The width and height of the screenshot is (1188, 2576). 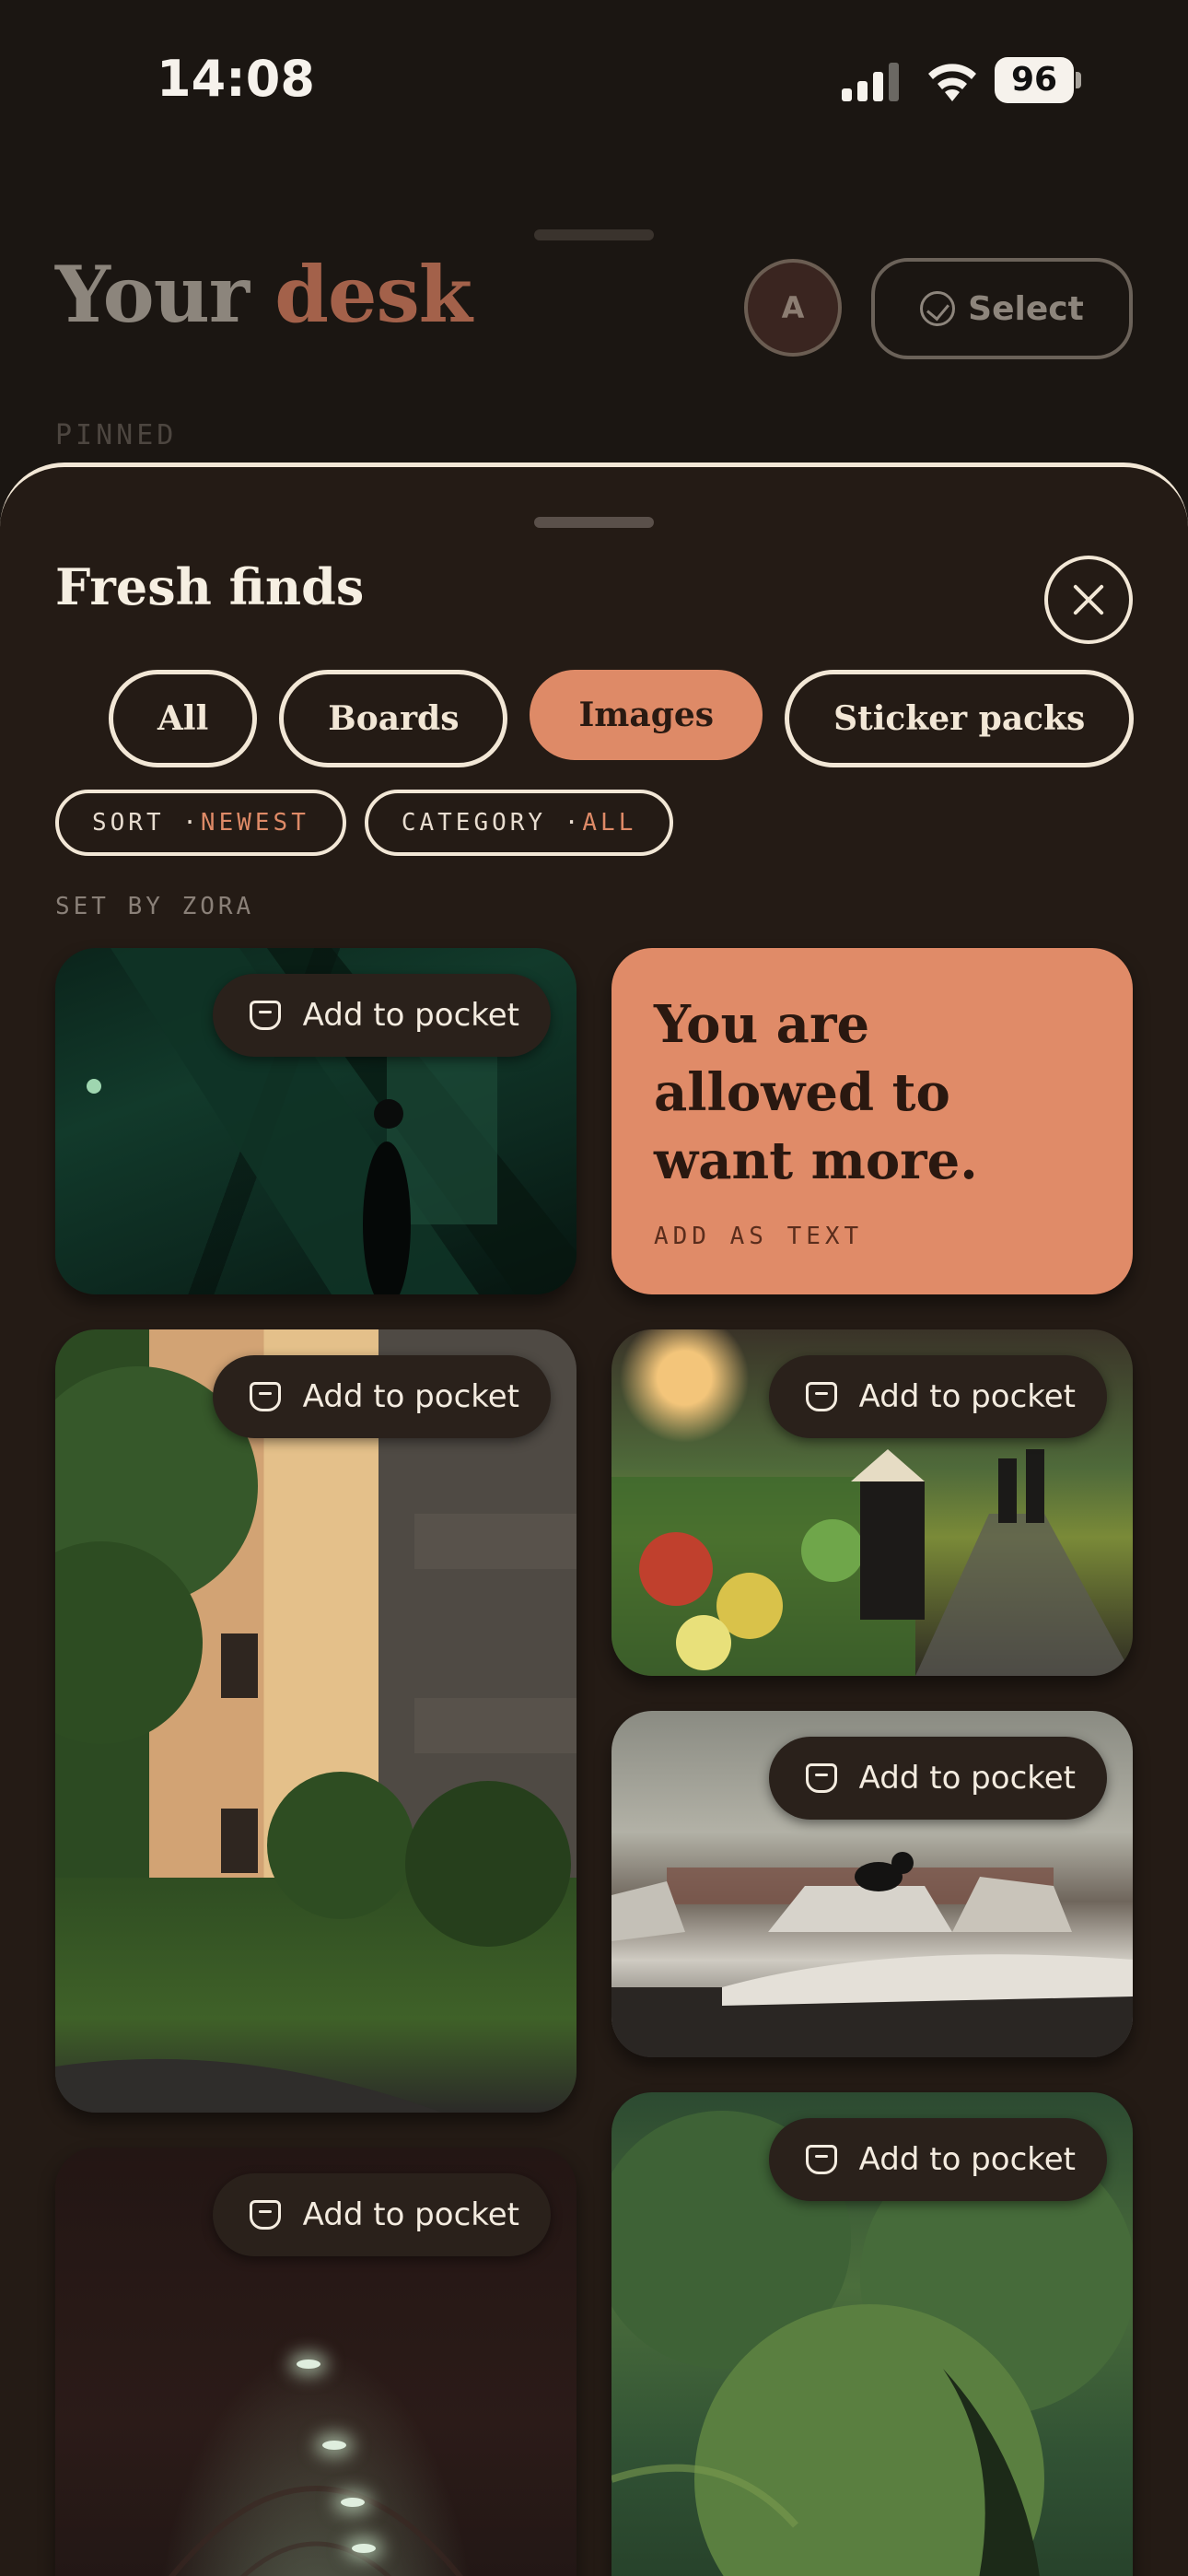 I want to click on image-card-stairwell: Add to pocket, so click(x=316, y=1121).